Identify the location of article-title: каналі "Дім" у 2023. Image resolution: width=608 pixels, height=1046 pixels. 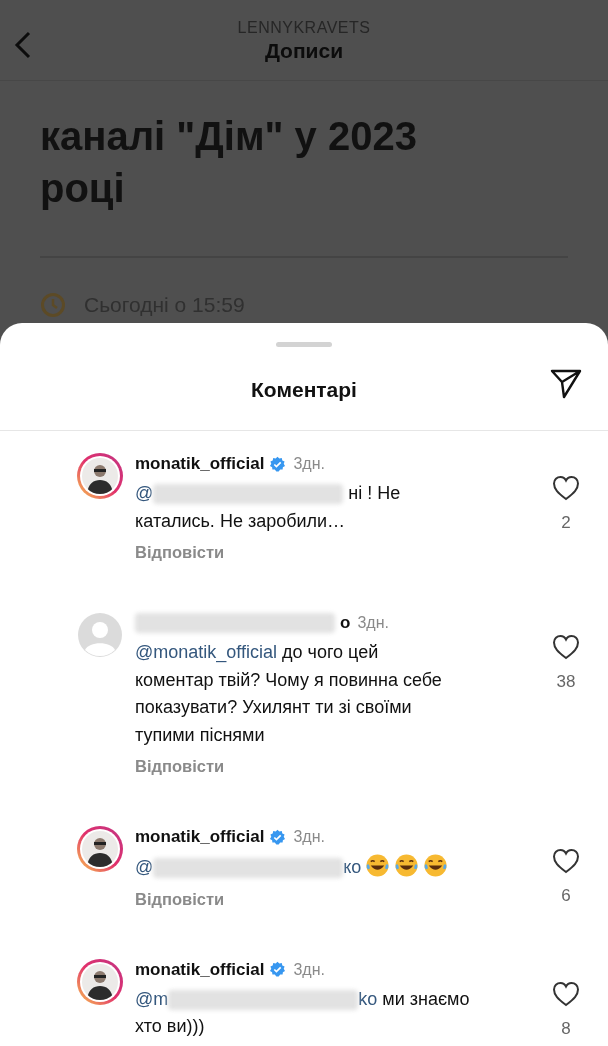
(229, 136).